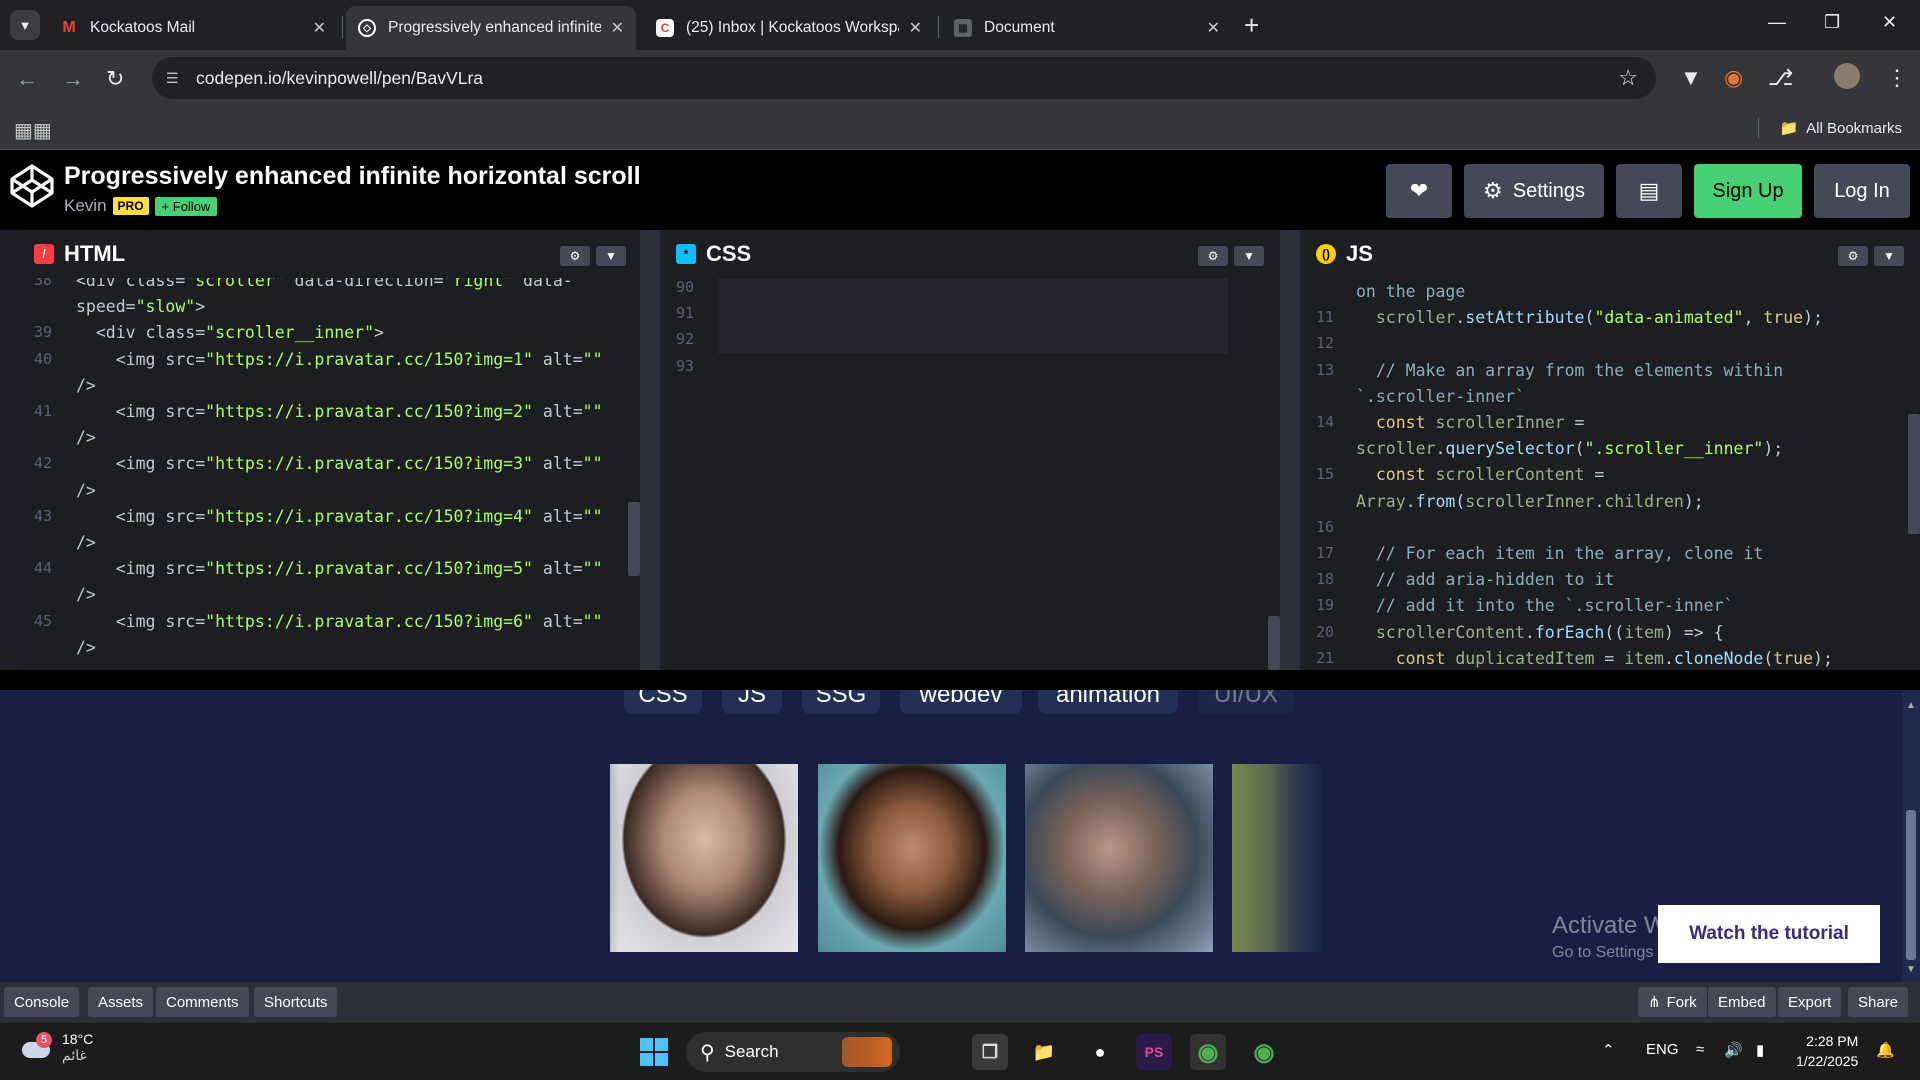 The width and height of the screenshot is (1920, 1080). Describe the element at coordinates (1611, 505) in the screenshot. I see `code-line: Array.from(scrollerInner.children);` at that location.